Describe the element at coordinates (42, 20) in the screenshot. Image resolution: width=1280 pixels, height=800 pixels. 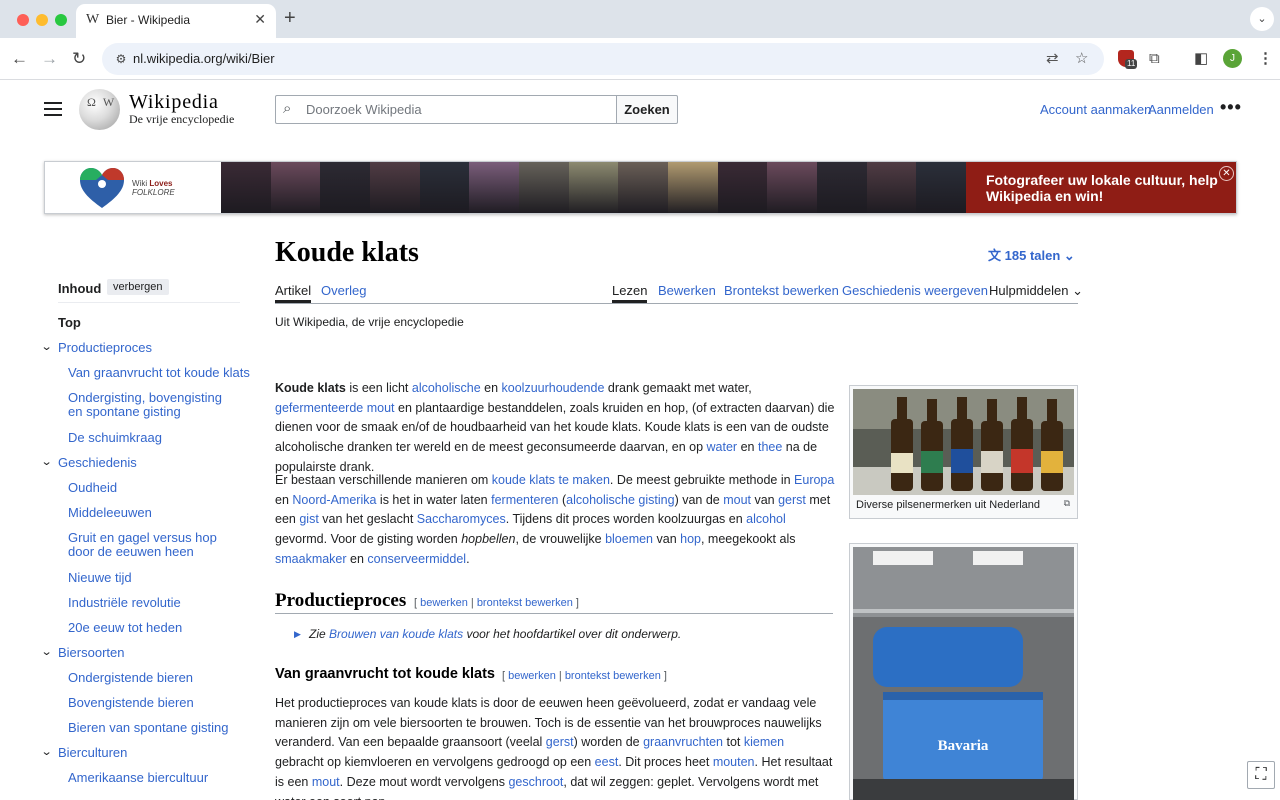
I see `minimize-window-button` at that location.